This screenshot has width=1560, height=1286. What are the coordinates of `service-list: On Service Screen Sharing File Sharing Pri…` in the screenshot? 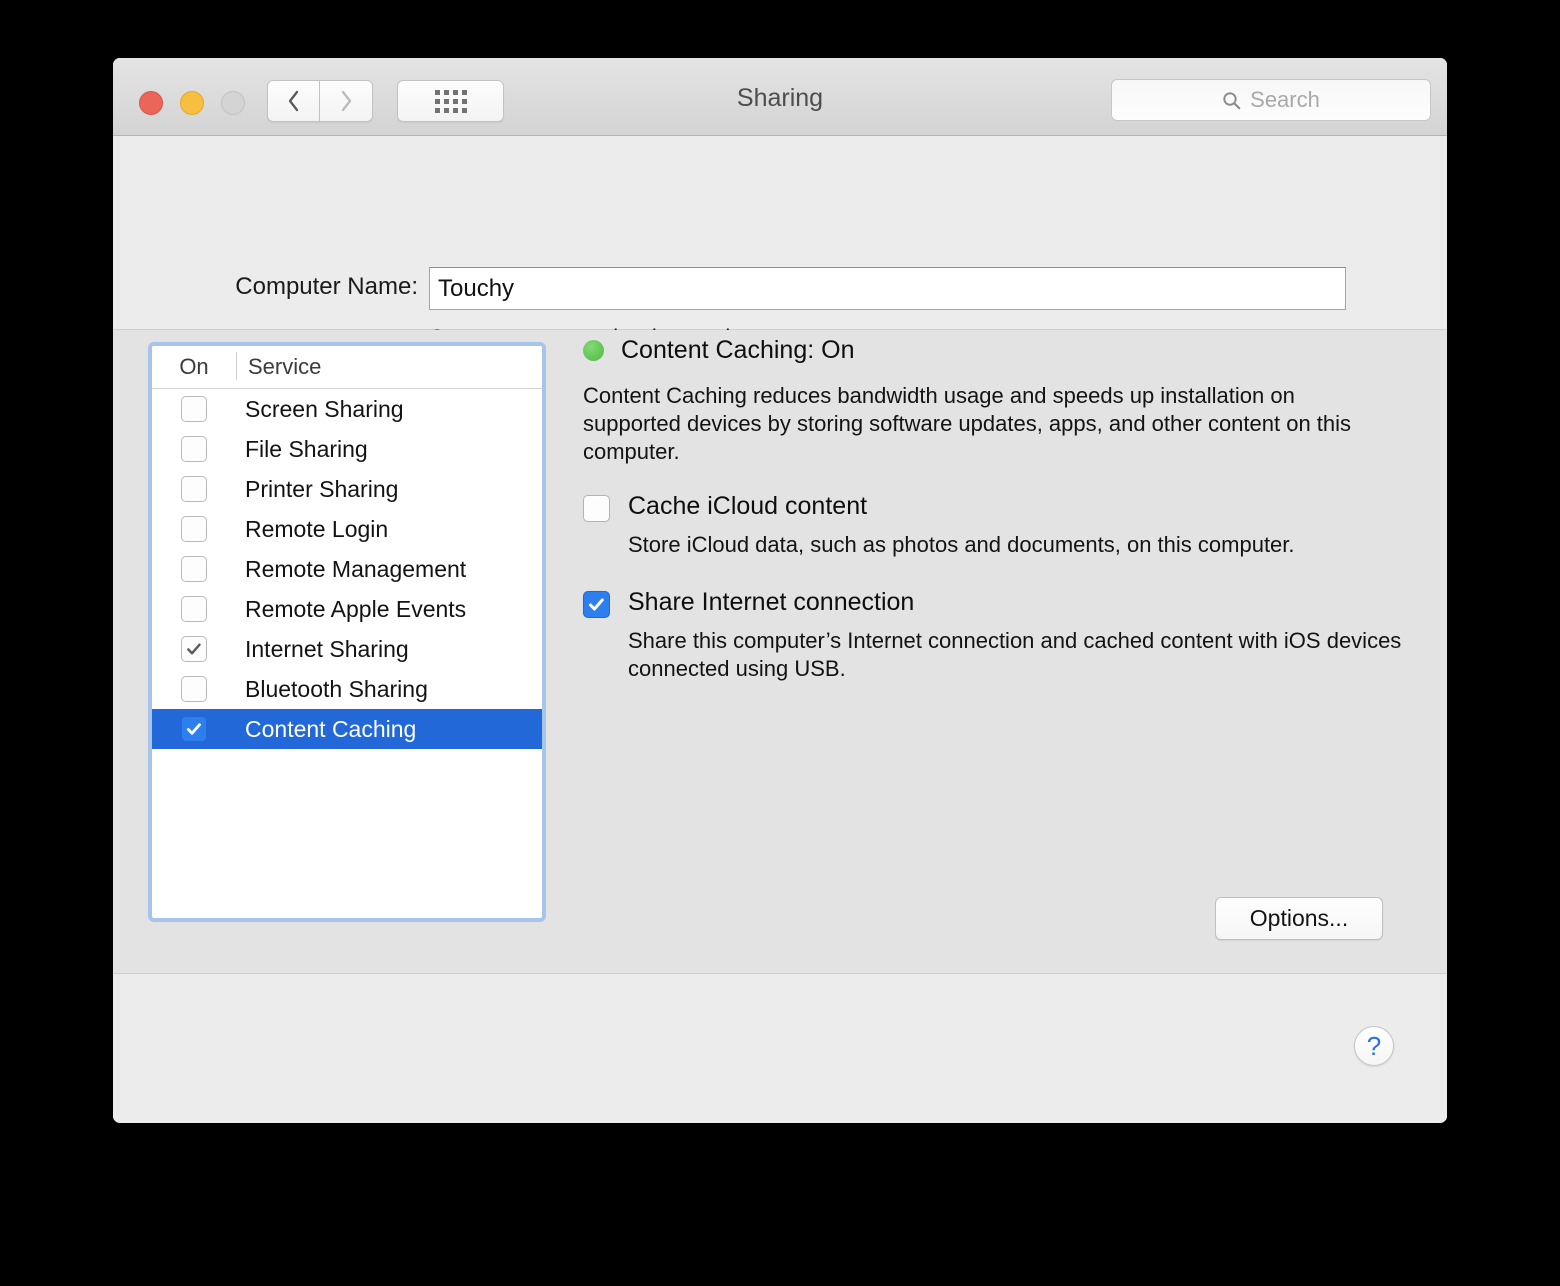 It's located at (347, 632).